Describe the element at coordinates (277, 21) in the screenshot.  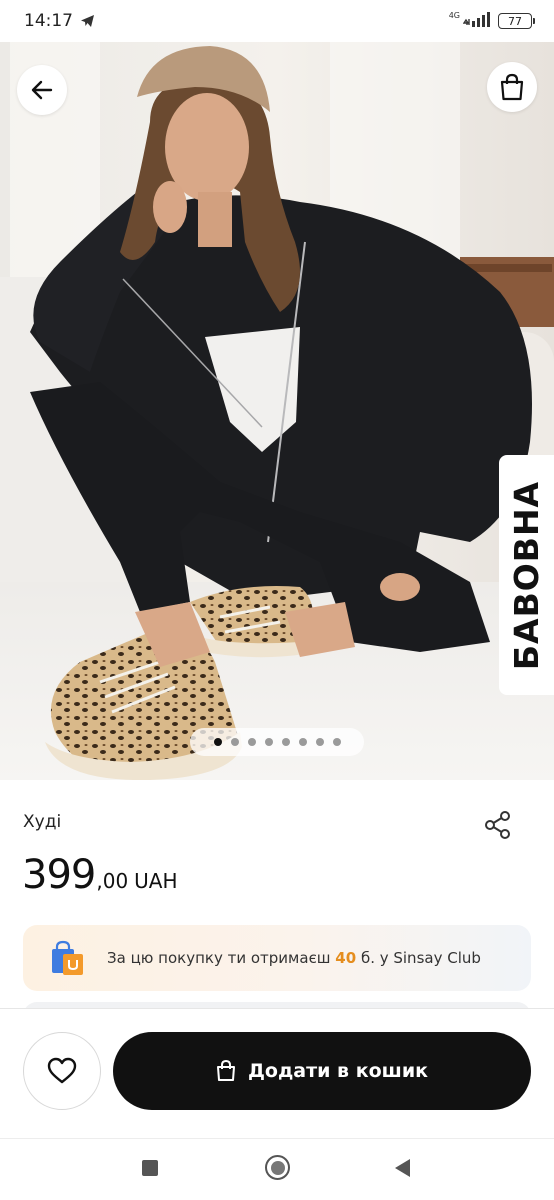
I see `status-bar: 14:17 4G 77` at that location.